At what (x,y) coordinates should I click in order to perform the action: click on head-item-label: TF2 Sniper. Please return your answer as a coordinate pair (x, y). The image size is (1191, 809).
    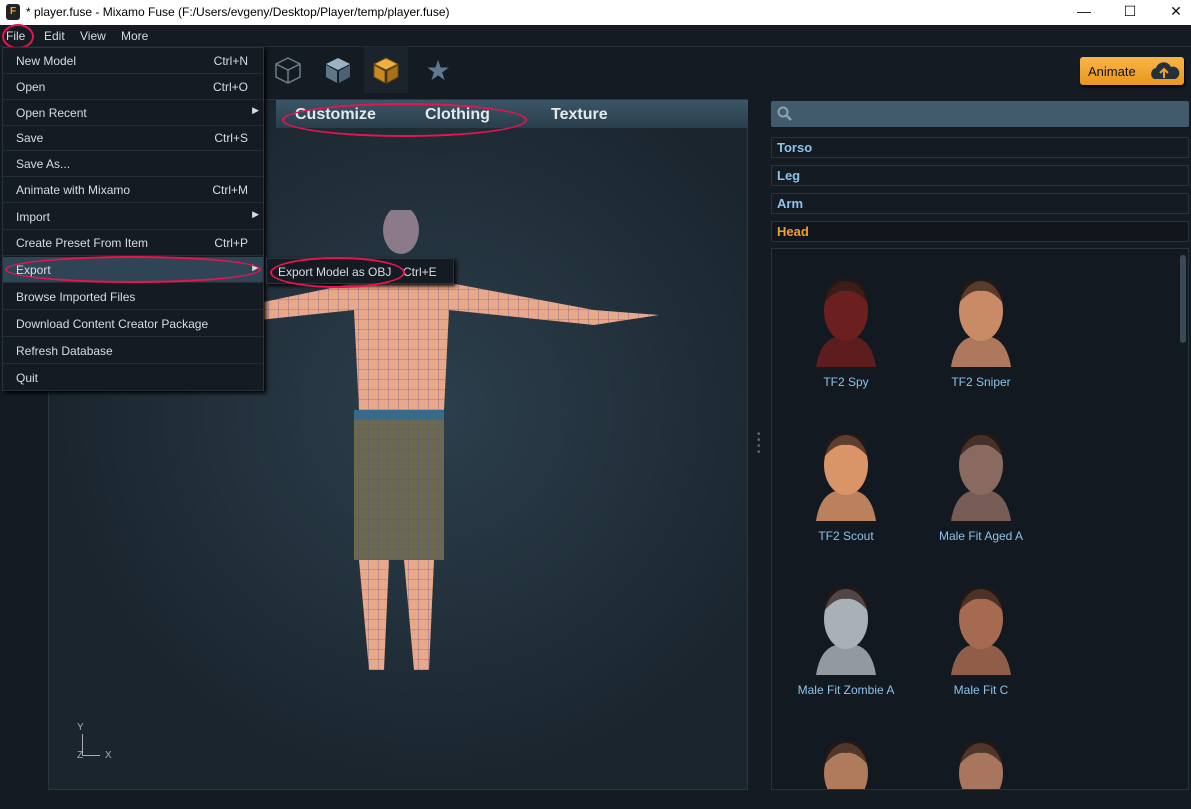
    Looking at the image, I should click on (981, 382).